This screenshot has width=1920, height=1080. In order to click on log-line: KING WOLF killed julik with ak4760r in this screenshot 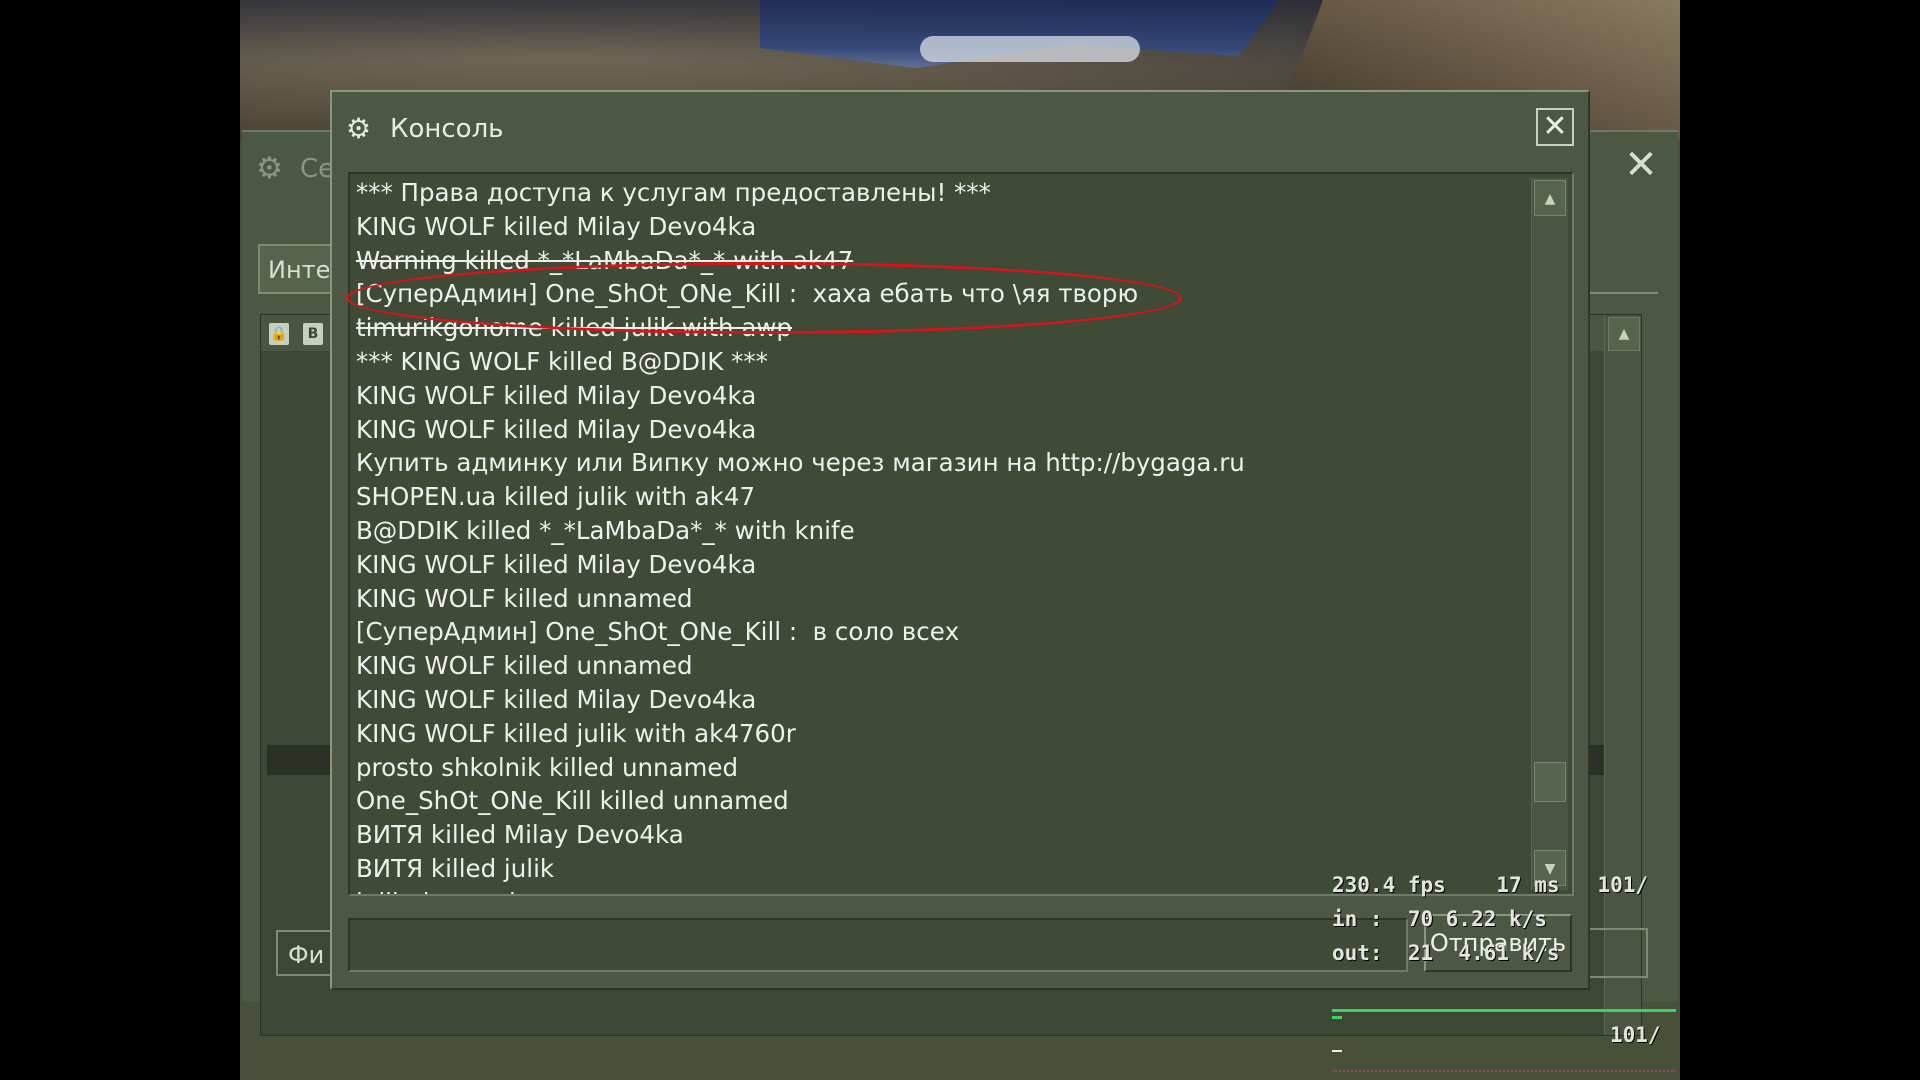, I will do `click(576, 733)`.